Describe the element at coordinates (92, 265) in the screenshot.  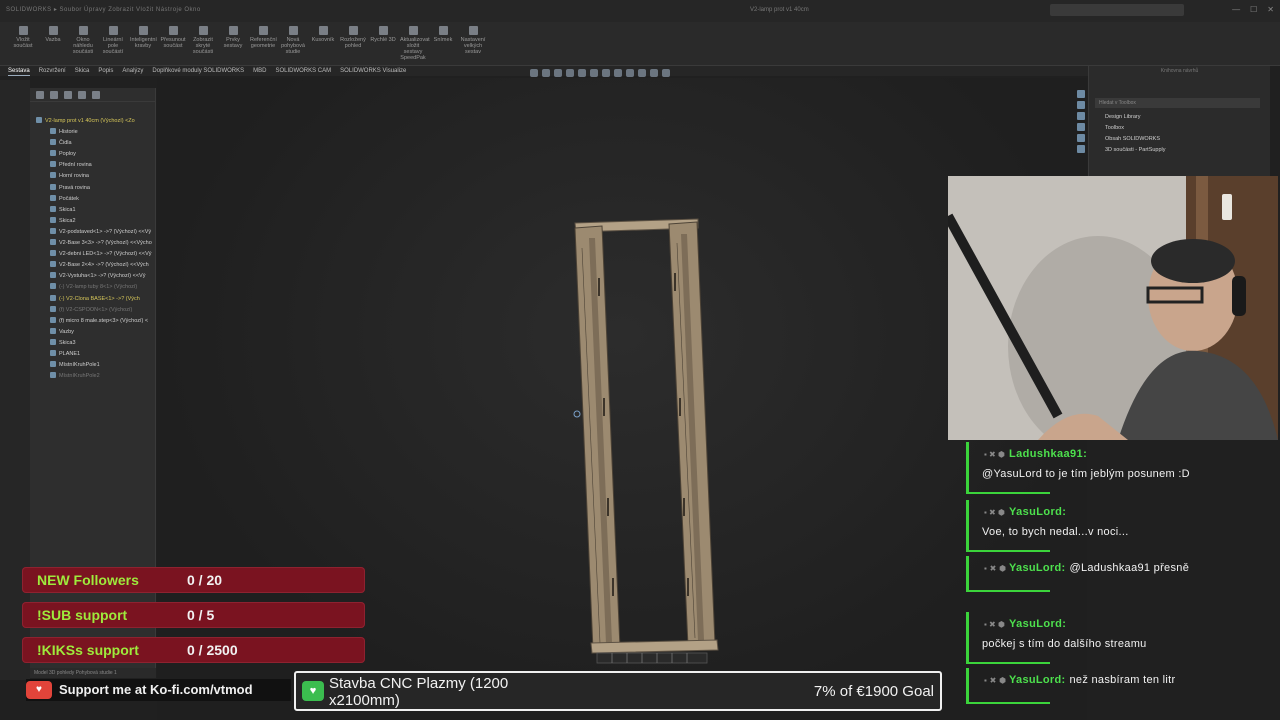
I see `feature-tree-item: V2-Base 2<4> ->? (Výchozí) <<Vých` at that location.